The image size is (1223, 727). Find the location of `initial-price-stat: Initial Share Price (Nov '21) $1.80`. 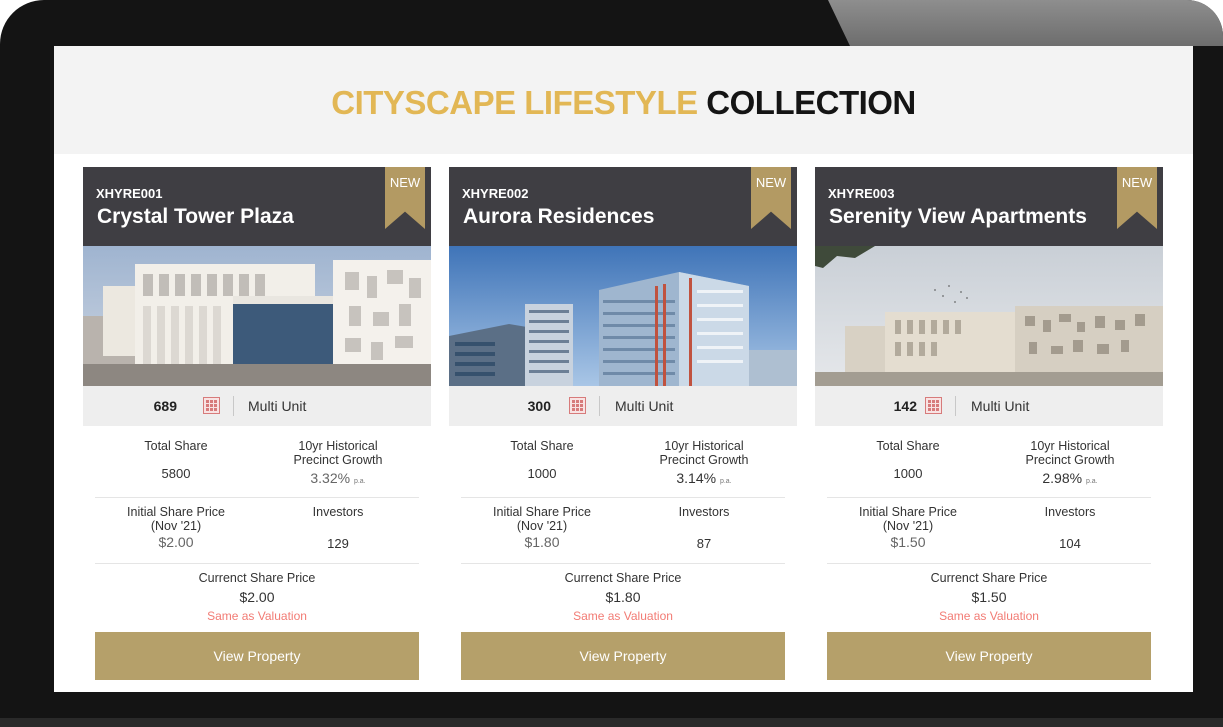

initial-price-stat: Initial Share Price (Nov '21) $1.80 is located at coordinates (542, 527).